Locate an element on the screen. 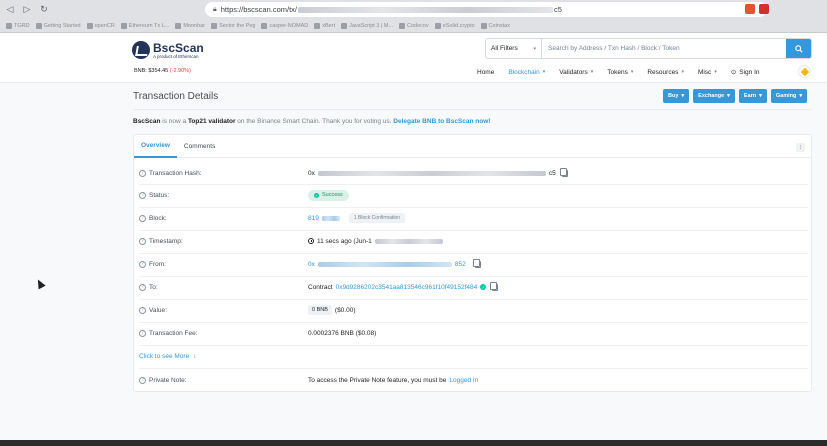 The image size is (827, 446). logo-icon is located at coordinates (141, 50).